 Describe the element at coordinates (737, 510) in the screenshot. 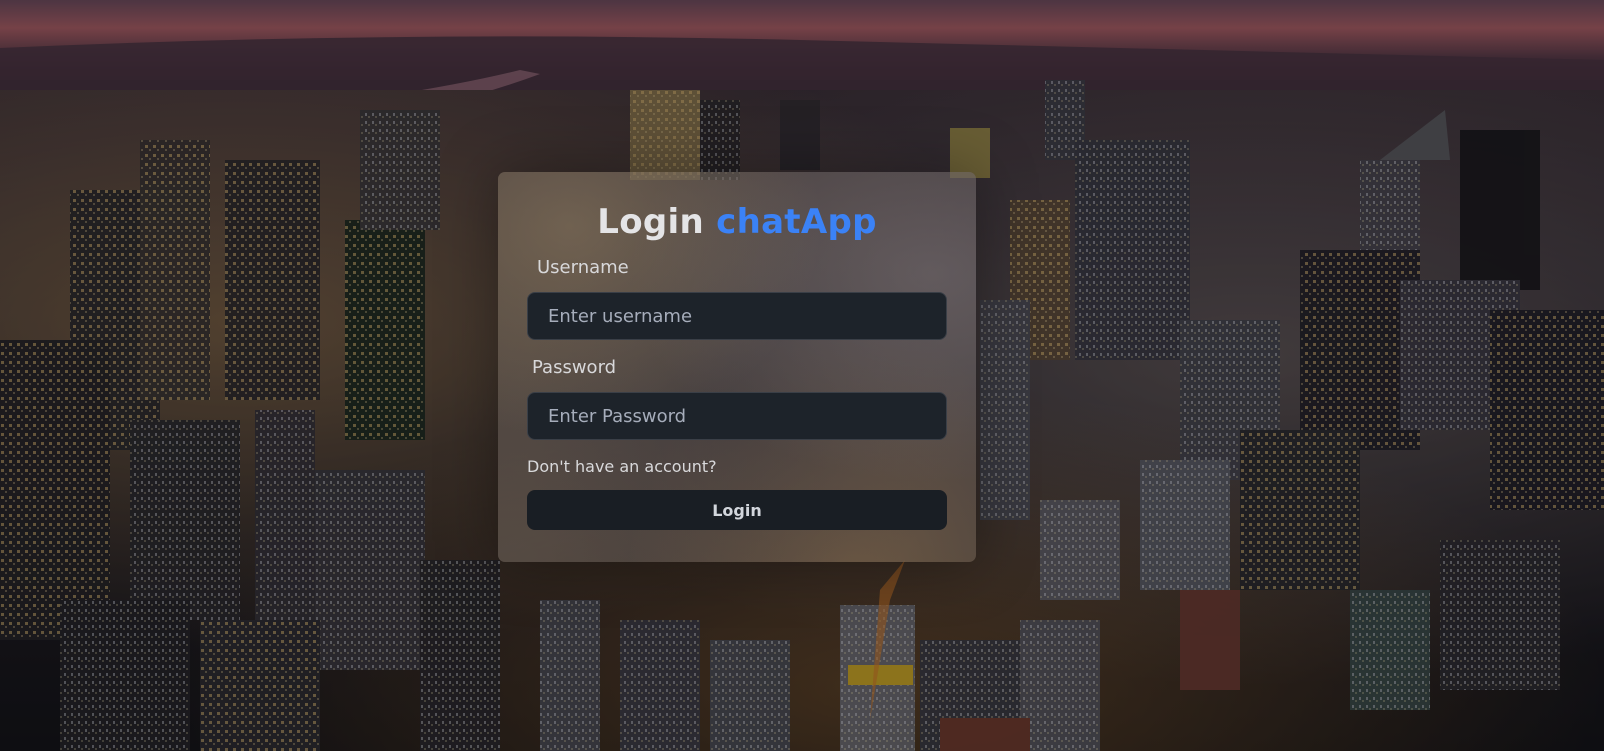

I see `login-button: Login` at that location.